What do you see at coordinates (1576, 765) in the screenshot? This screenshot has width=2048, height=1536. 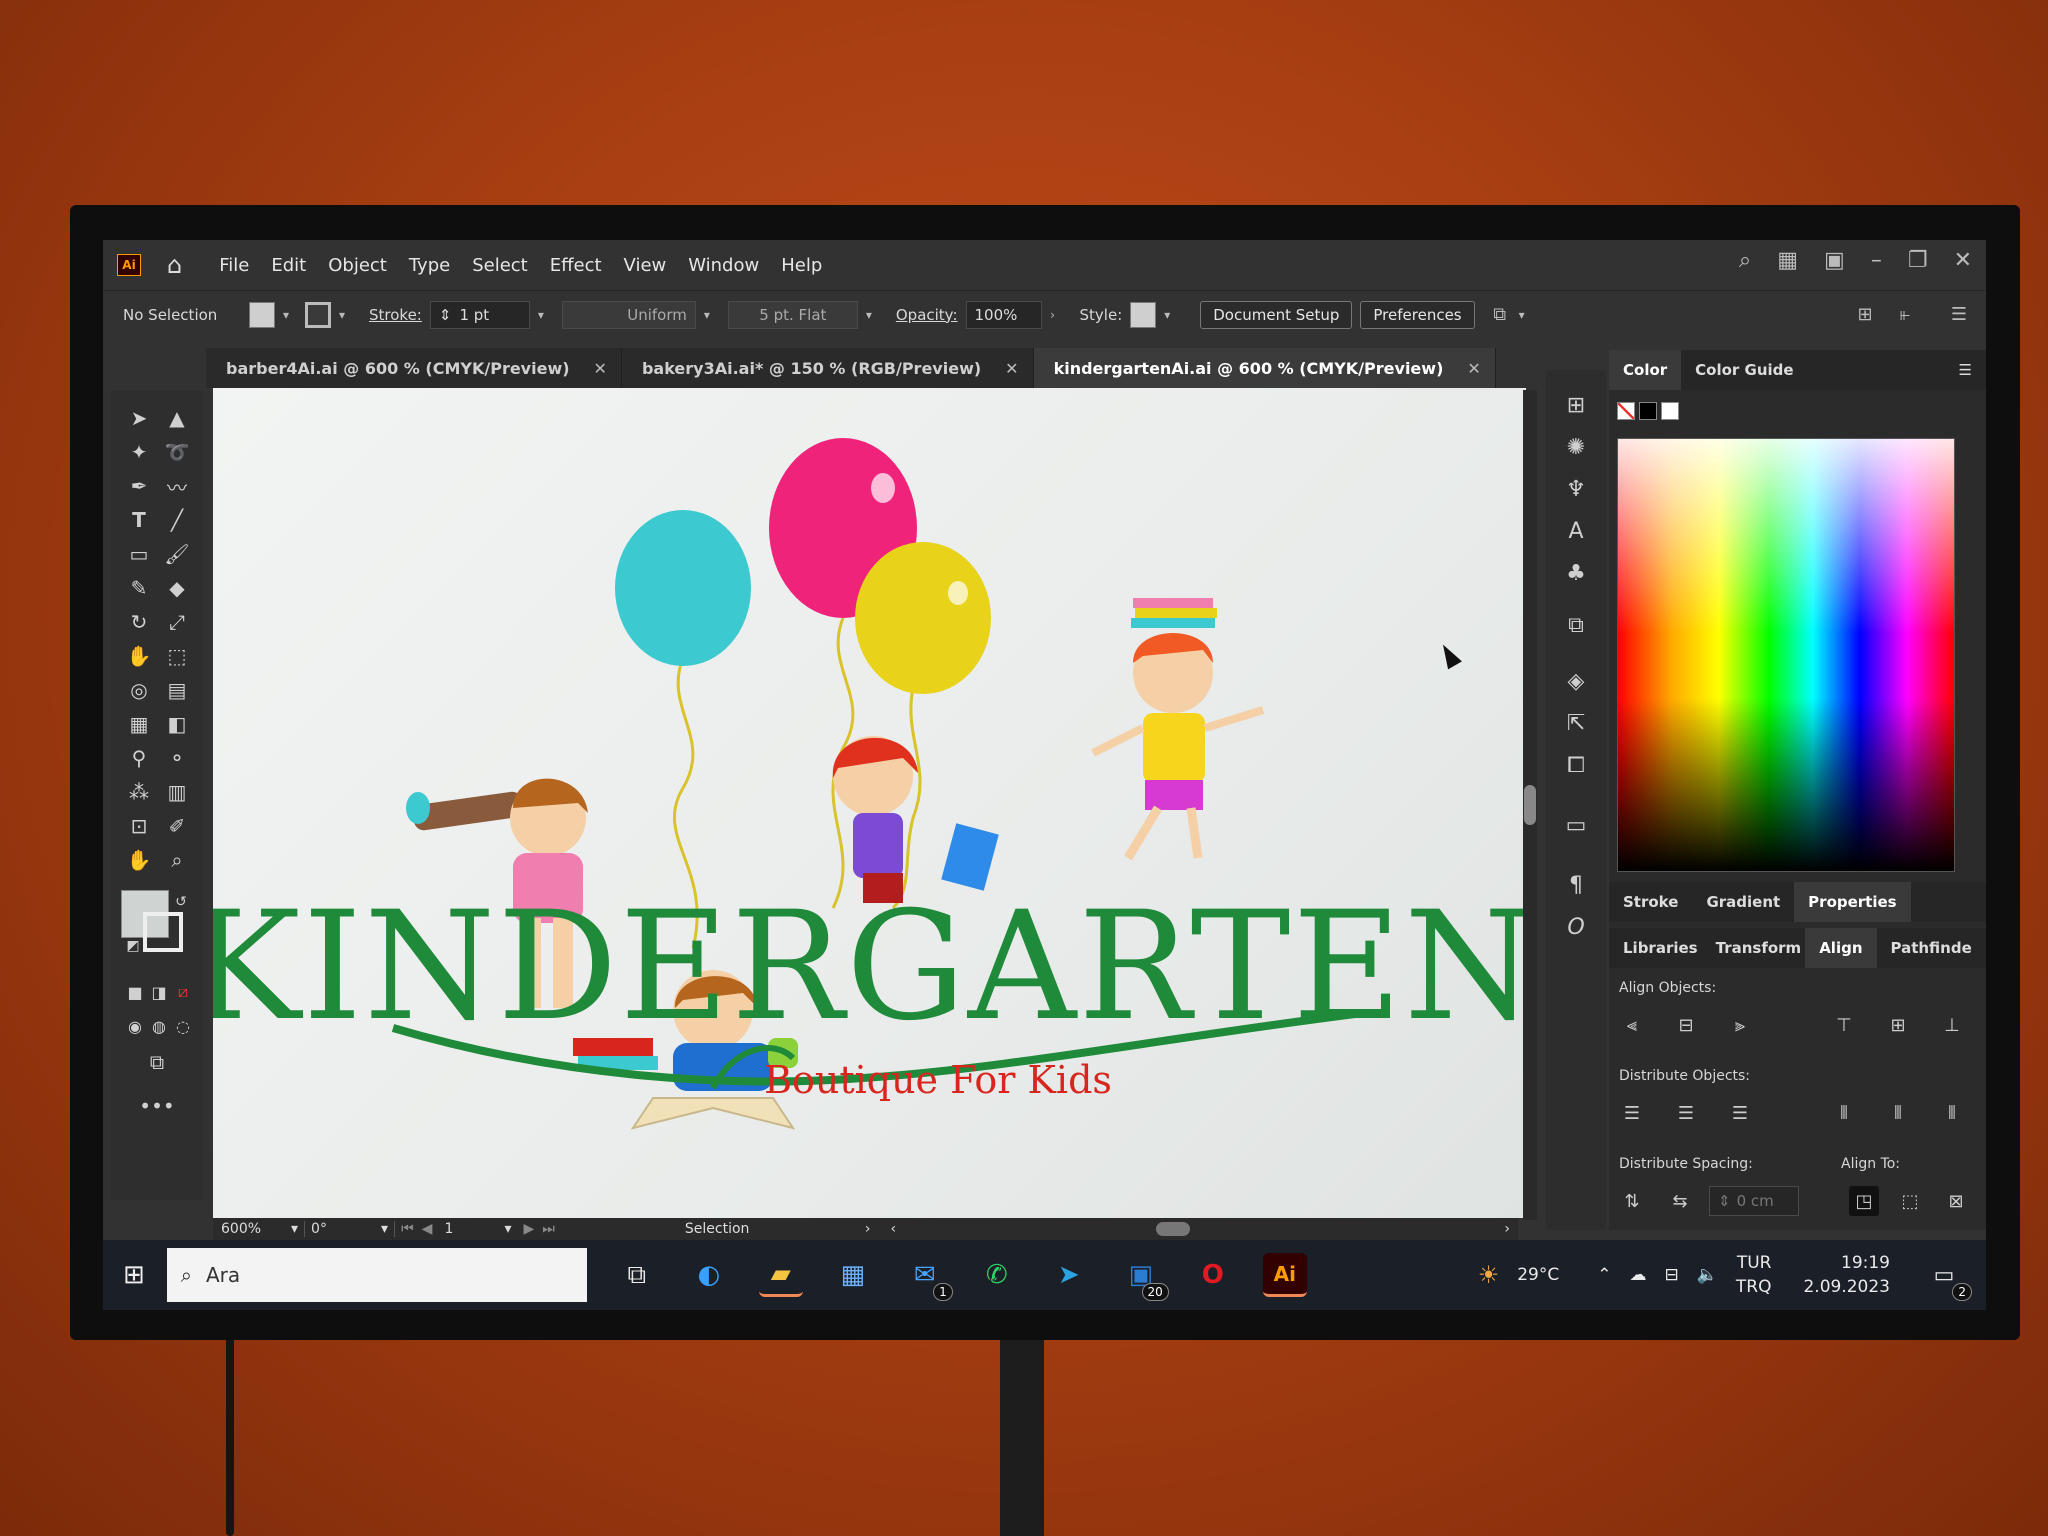 I see `pathfinder-icon: ⧠` at bounding box center [1576, 765].